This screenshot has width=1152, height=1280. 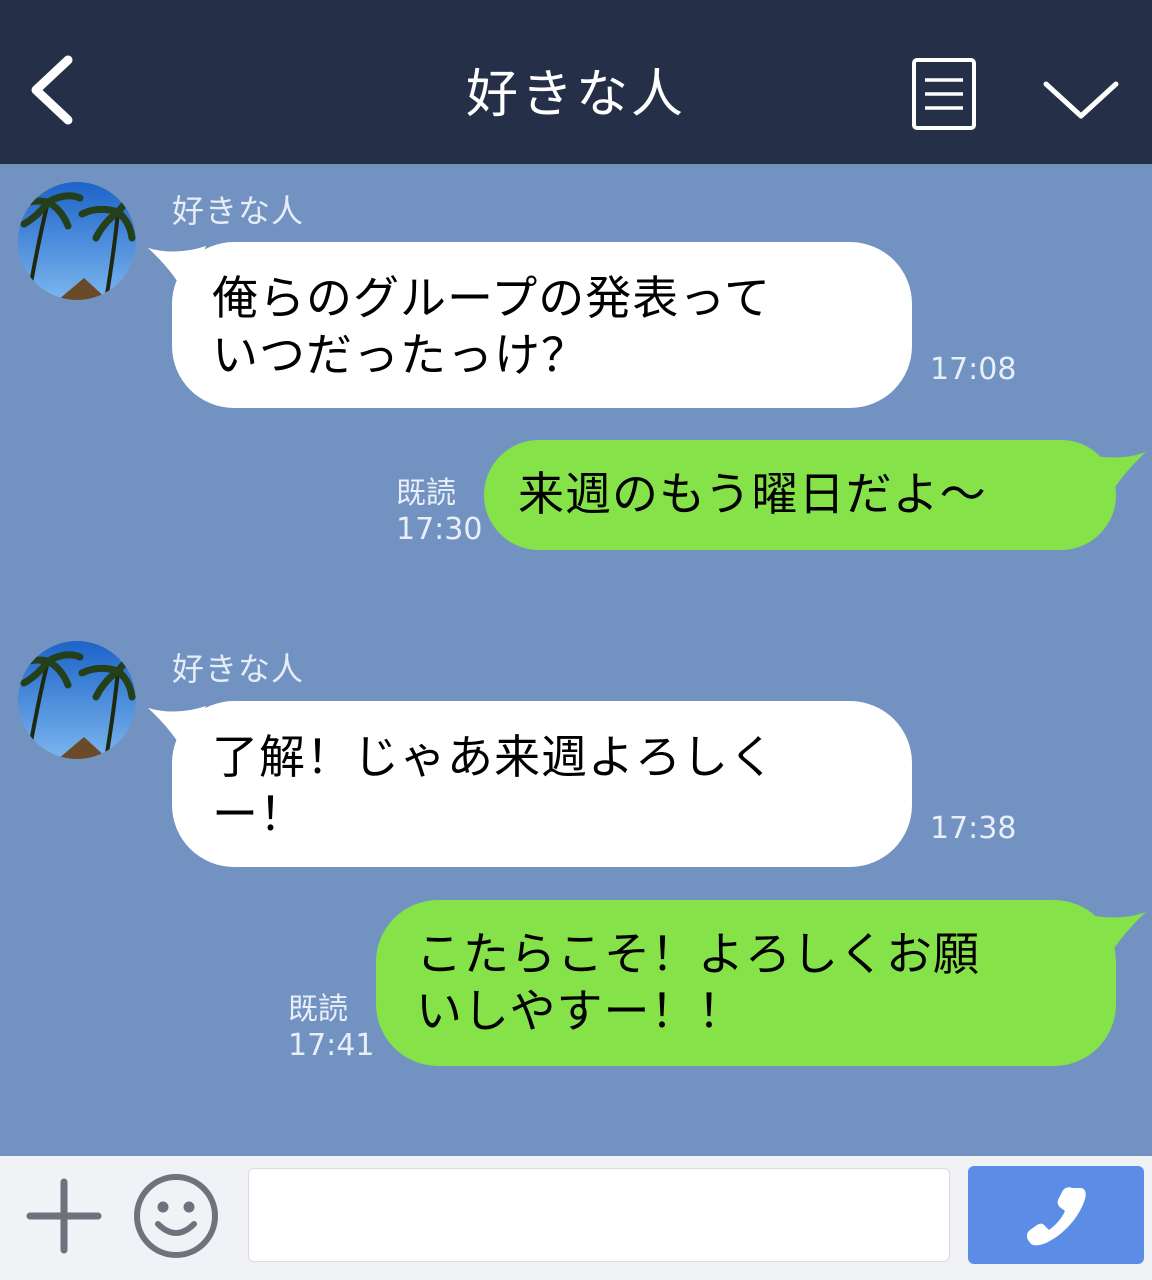 I want to click on message-text: いつだったっけ？, so click(x=400, y=355).